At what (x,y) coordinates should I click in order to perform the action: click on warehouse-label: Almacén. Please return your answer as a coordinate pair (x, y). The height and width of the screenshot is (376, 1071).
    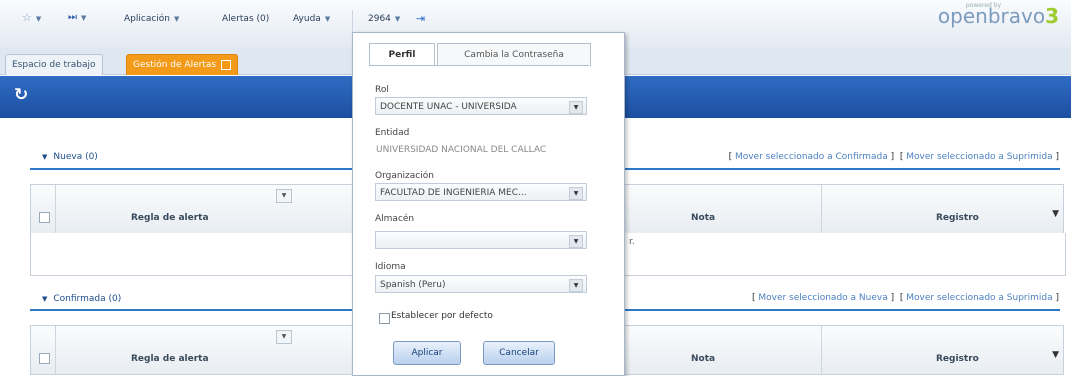
    Looking at the image, I should click on (395, 219).